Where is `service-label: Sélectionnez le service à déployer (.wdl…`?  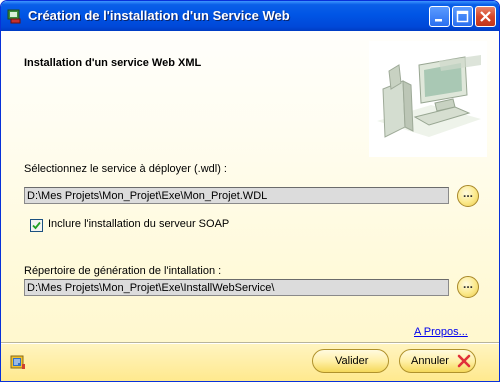 service-label: Sélectionnez le service à déployer (.wdl… is located at coordinates (125, 169).